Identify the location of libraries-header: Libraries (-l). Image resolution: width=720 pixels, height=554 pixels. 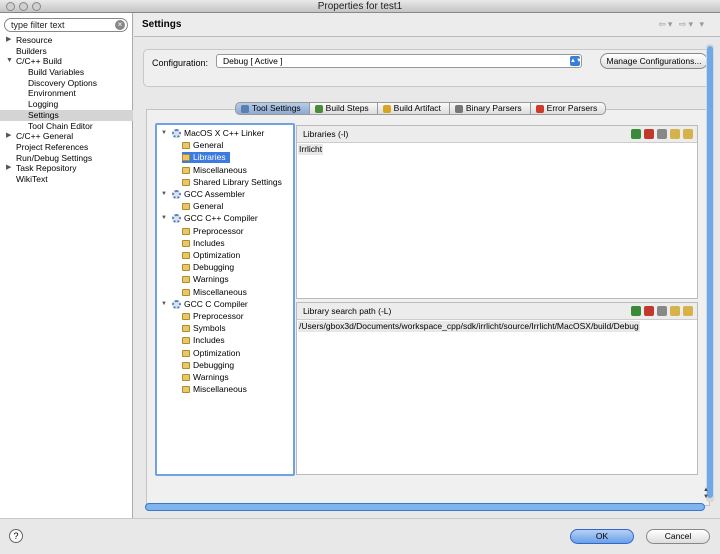
(497, 134).